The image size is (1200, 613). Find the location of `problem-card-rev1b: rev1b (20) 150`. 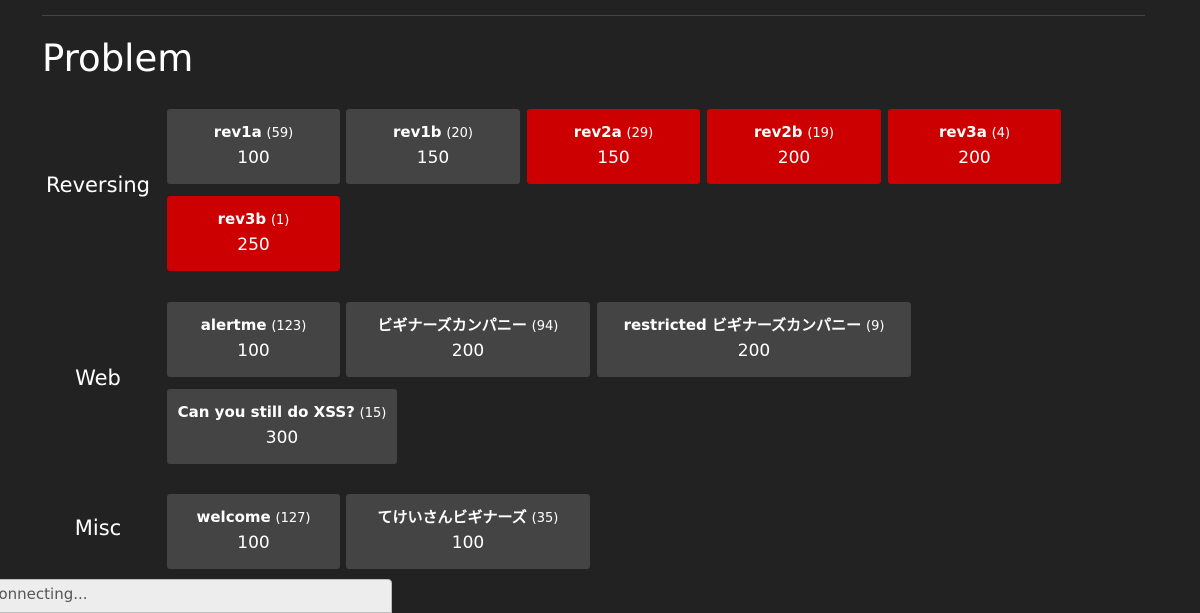

problem-card-rev1b: rev1b (20) 150 is located at coordinates (433, 146).